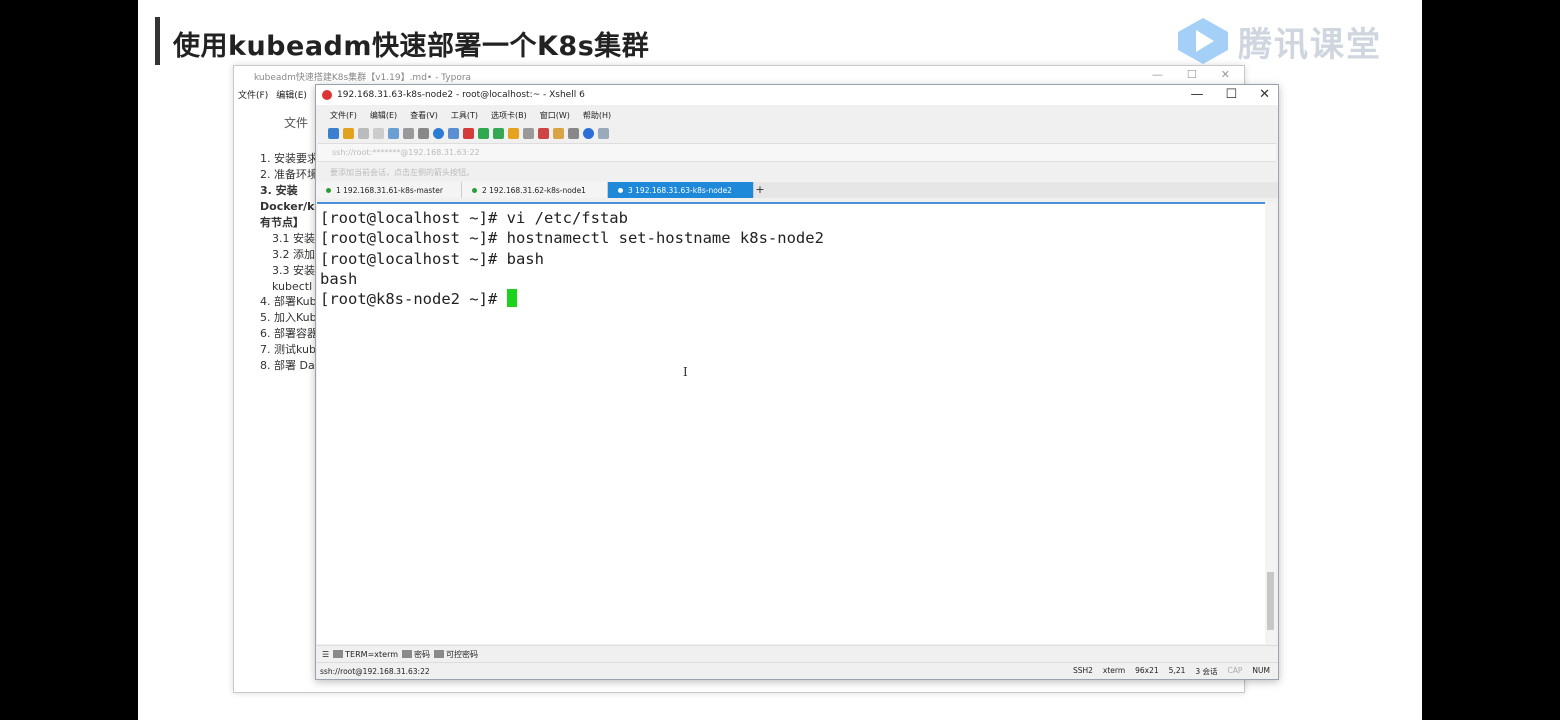 Image resolution: width=1560 pixels, height=720 pixels. Describe the element at coordinates (1177, 670) in the screenshot. I see `status-position: 5,21` at that location.